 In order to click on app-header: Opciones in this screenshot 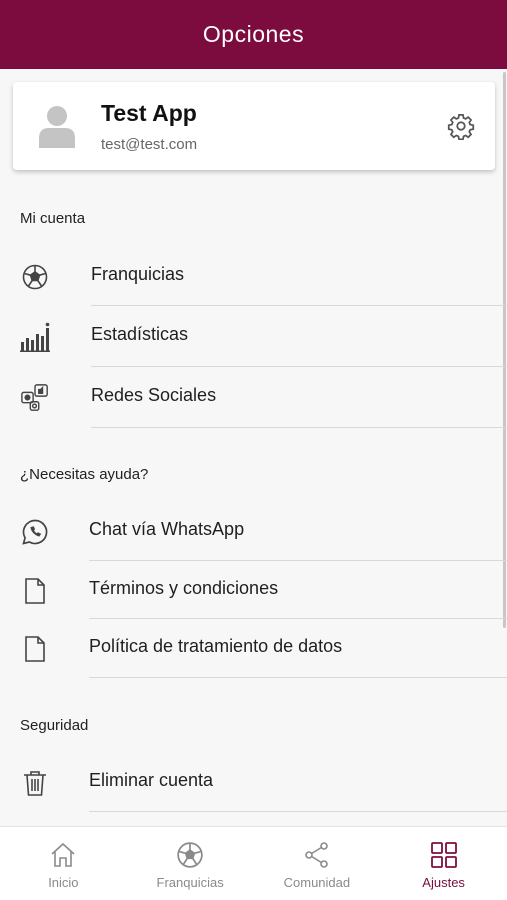, I will do `click(253, 34)`.